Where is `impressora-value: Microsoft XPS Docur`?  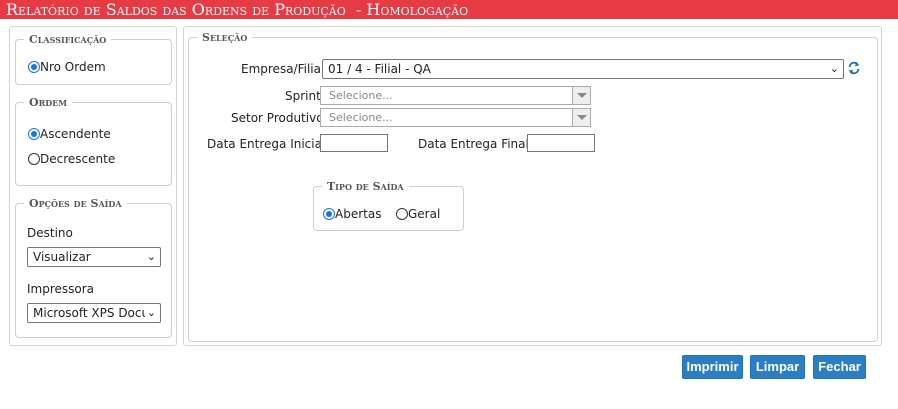 impressora-value: Microsoft XPS Docur is located at coordinates (94, 313).